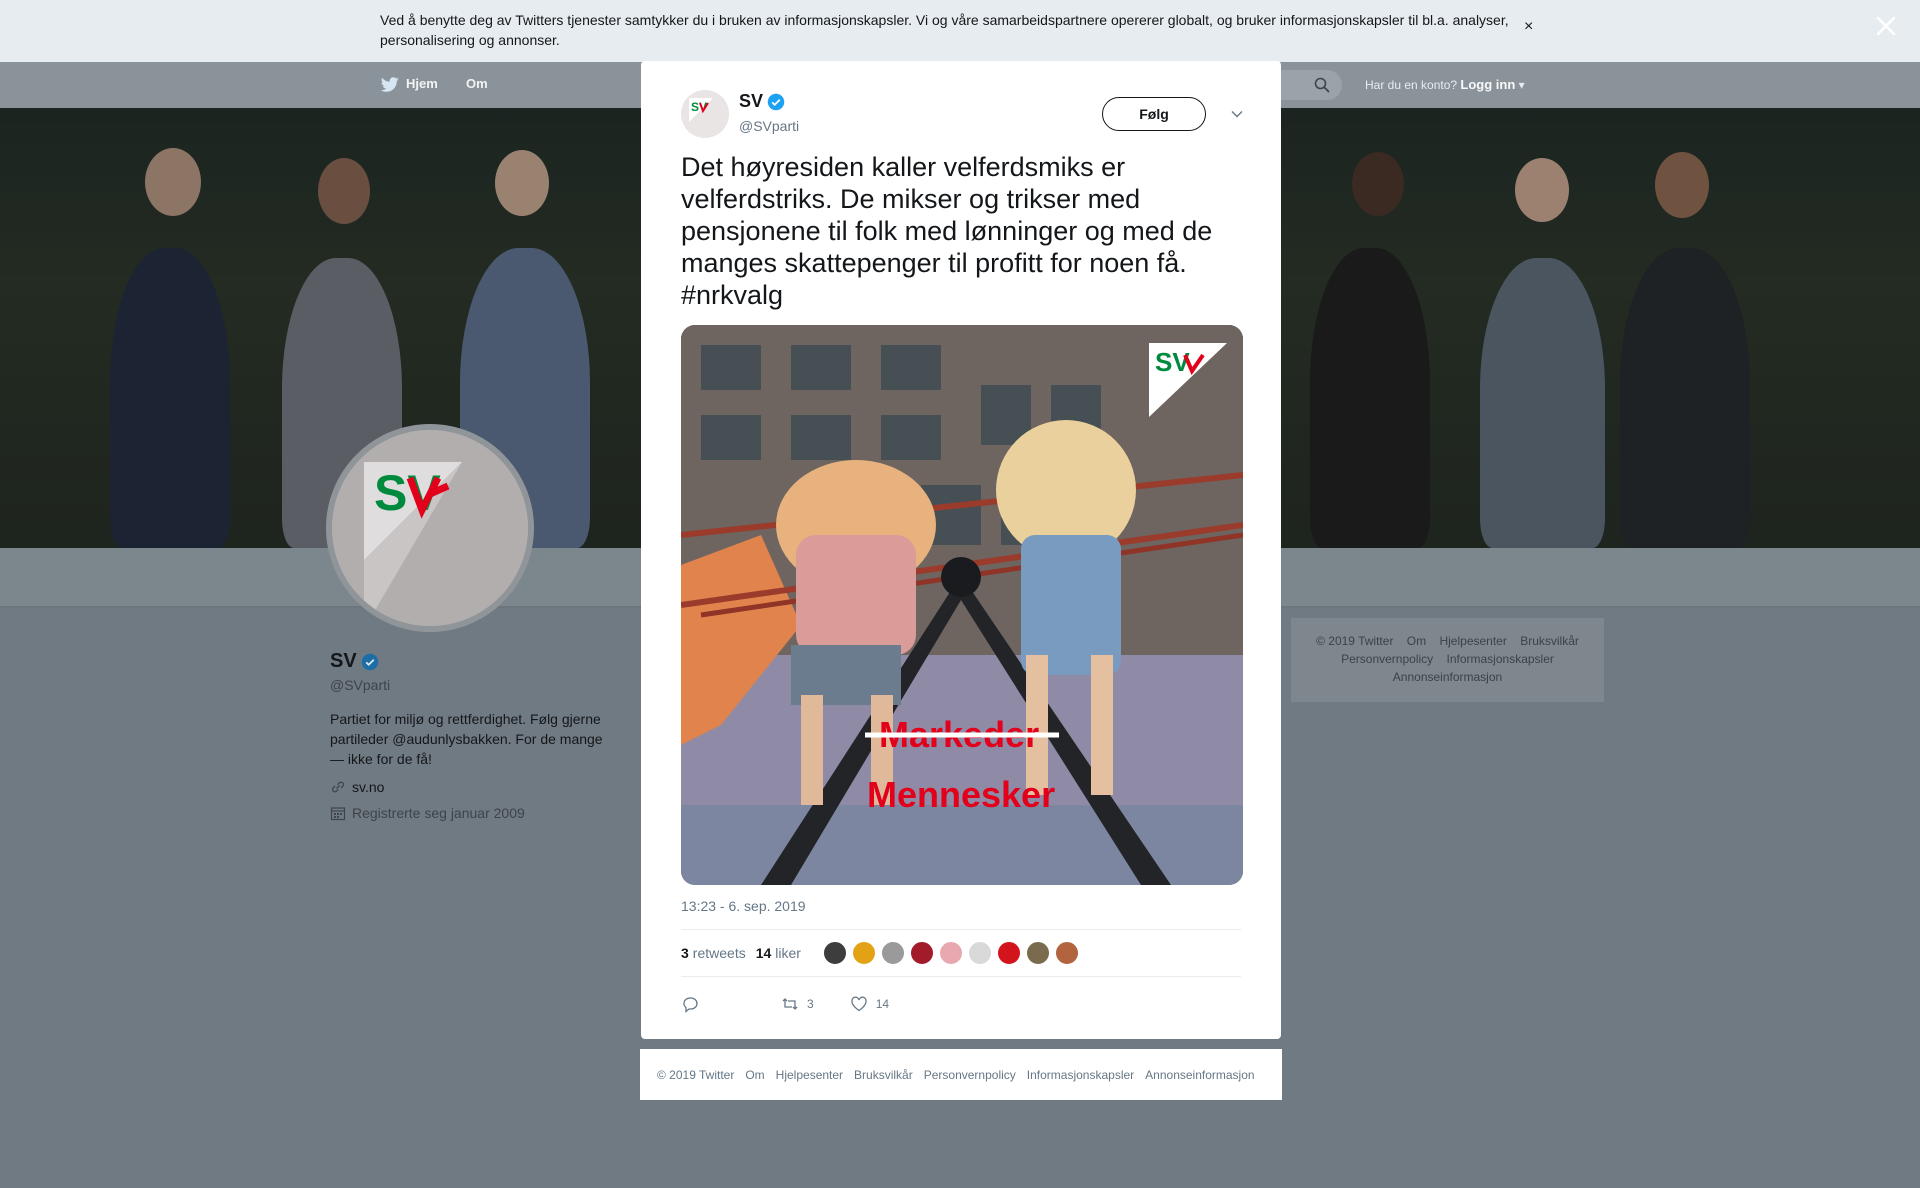 This screenshot has height=1188, width=1920. I want to click on like-button: 14, so click(869, 1004).